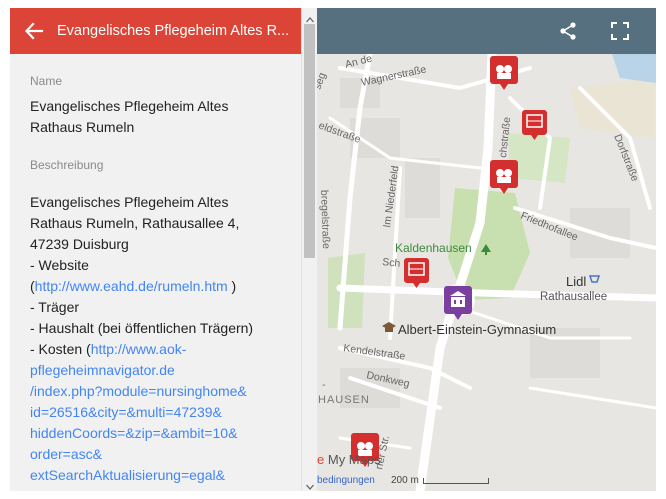 The height and width of the screenshot is (499, 666). Describe the element at coordinates (310, 17) in the screenshot. I see `scroll-up-icon` at that location.